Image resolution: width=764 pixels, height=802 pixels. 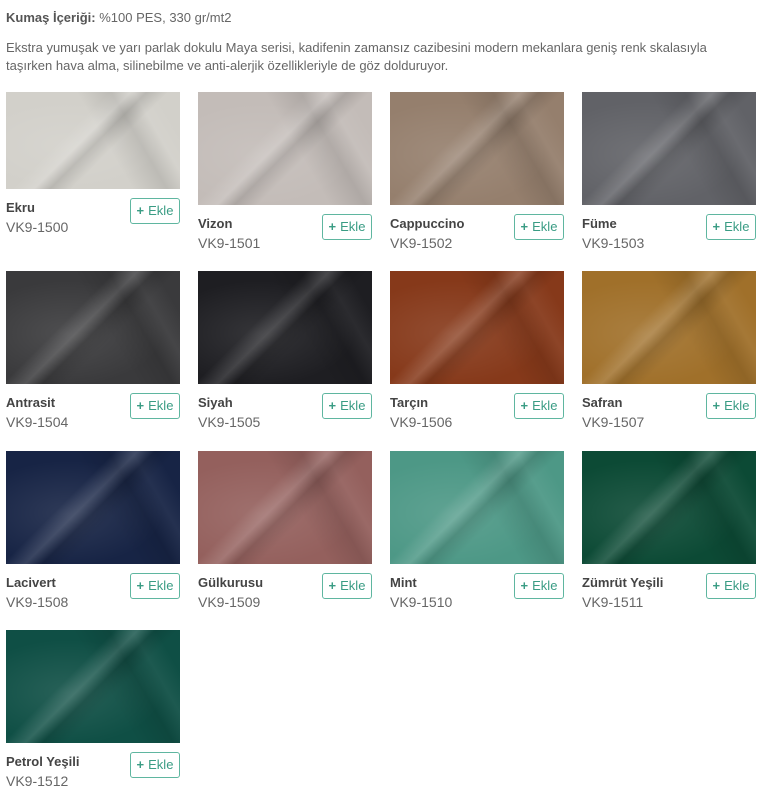 I want to click on product-code: VK9-1510, so click(x=421, y=602).